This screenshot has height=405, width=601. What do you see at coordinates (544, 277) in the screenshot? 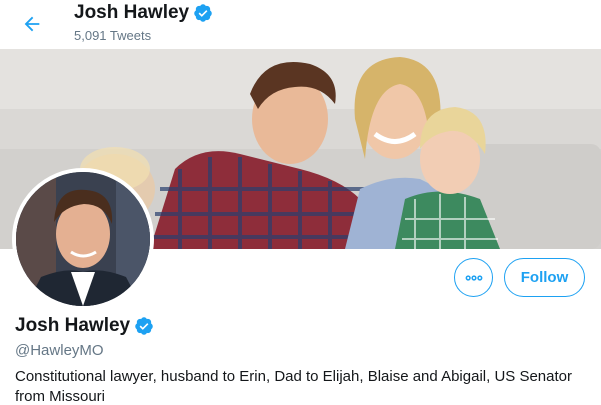
I see `follow-button: Follow` at bounding box center [544, 277].